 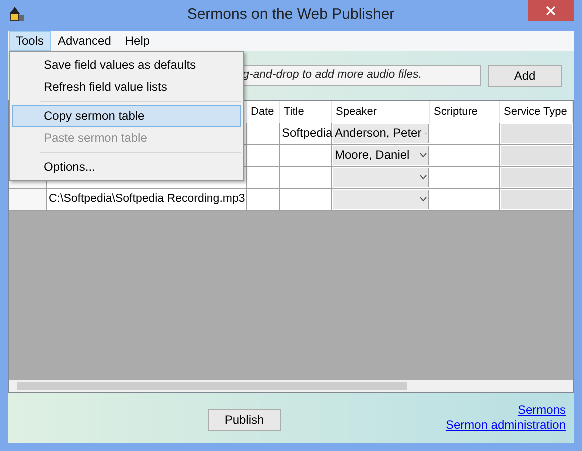 I want to click on link: Sermon administration, so click(x=506, y=425).